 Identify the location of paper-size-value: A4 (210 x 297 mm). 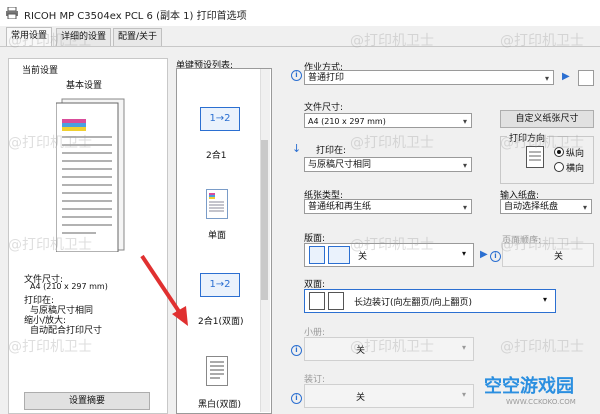
(347, 121).